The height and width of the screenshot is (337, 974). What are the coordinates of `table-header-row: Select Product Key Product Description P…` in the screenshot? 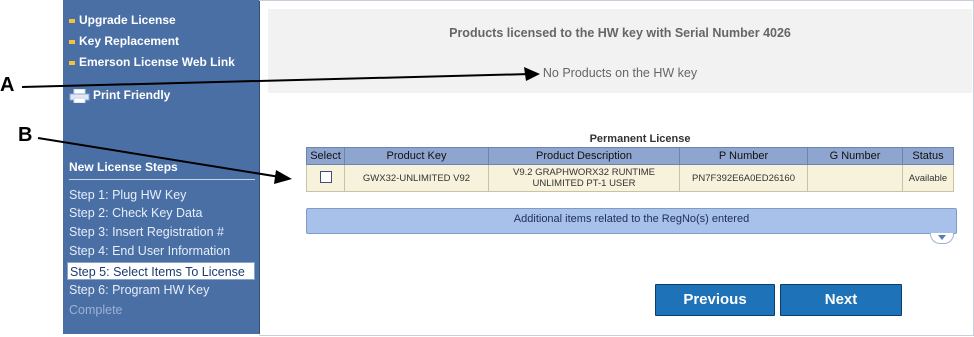 It's located at (630, 156).